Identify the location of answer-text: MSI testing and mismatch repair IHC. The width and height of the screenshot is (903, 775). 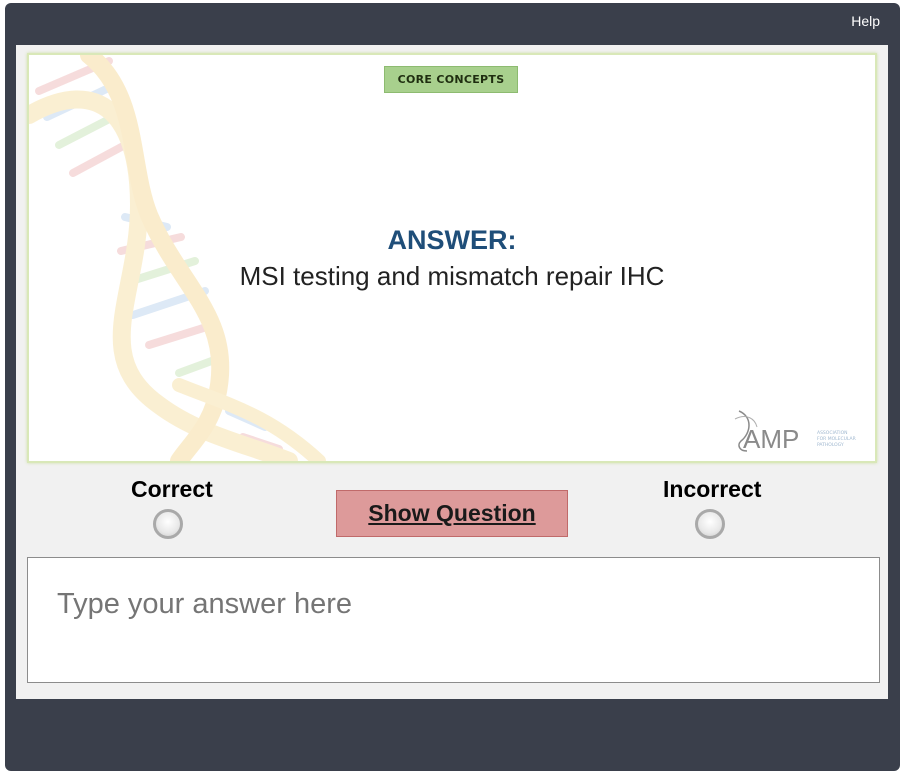
(452, 276).